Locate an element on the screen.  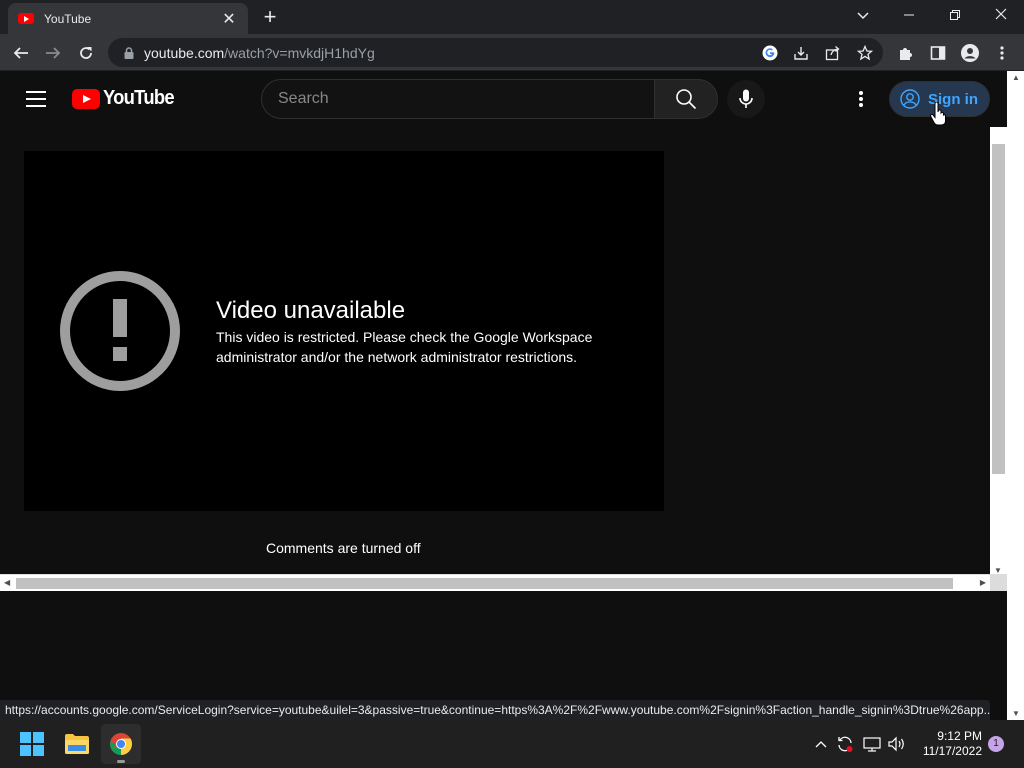
volume-speaker-icon is located at coordinates (897, 744).